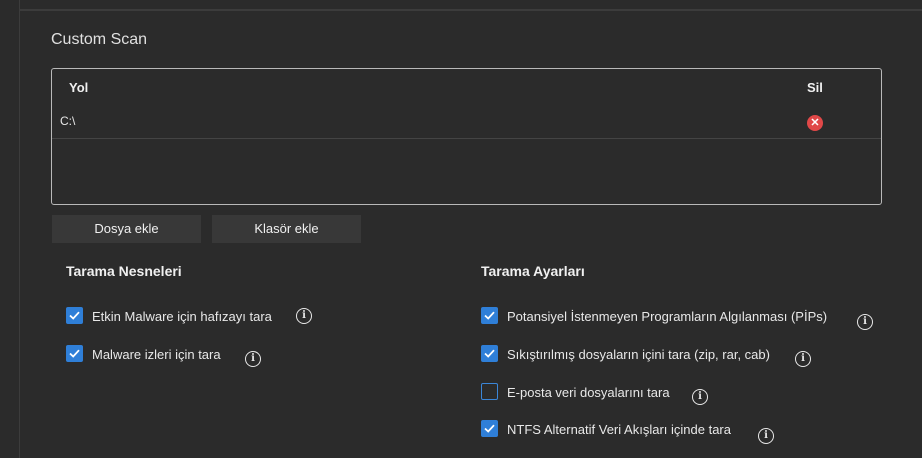  I want to click on scan-settings-title: Tarama Ayarları, so click(533, 271).